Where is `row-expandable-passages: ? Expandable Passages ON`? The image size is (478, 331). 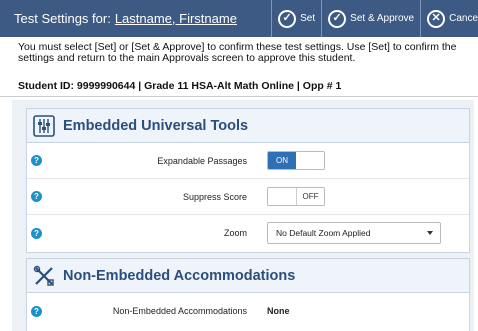 row-expandable-passages: ? Expandable Passages ON is located at coordinates (248, 161).